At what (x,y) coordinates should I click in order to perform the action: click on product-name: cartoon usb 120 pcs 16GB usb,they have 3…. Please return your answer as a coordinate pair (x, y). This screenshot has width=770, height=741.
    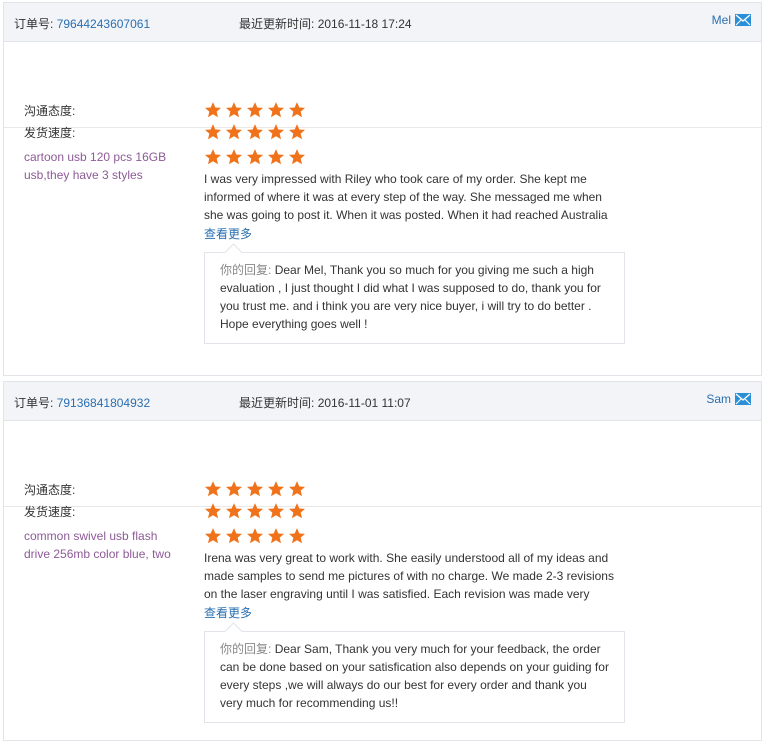
    Looking at the image, I should click on (101, 166).